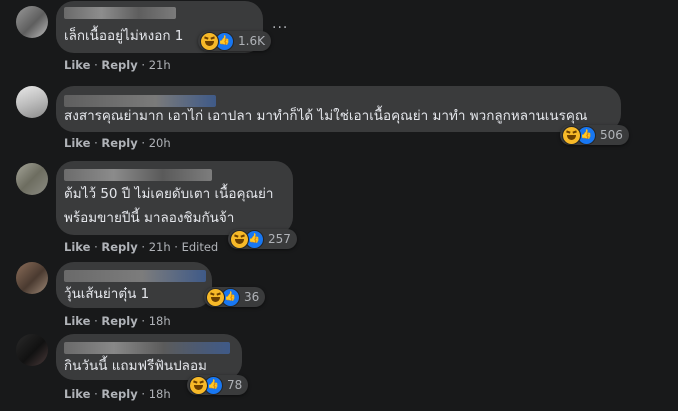 The image size is (678, 411). I want to click on comment-actions: Like · Reply · 20h, so click(117, 143).